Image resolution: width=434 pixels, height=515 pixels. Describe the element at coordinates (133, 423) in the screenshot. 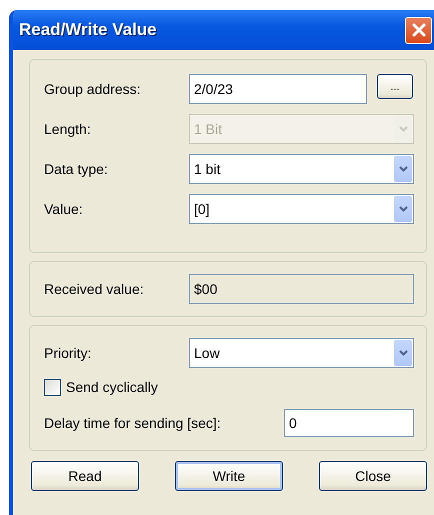

I see `field-label: Delay time for sending [sec]:` at that location.